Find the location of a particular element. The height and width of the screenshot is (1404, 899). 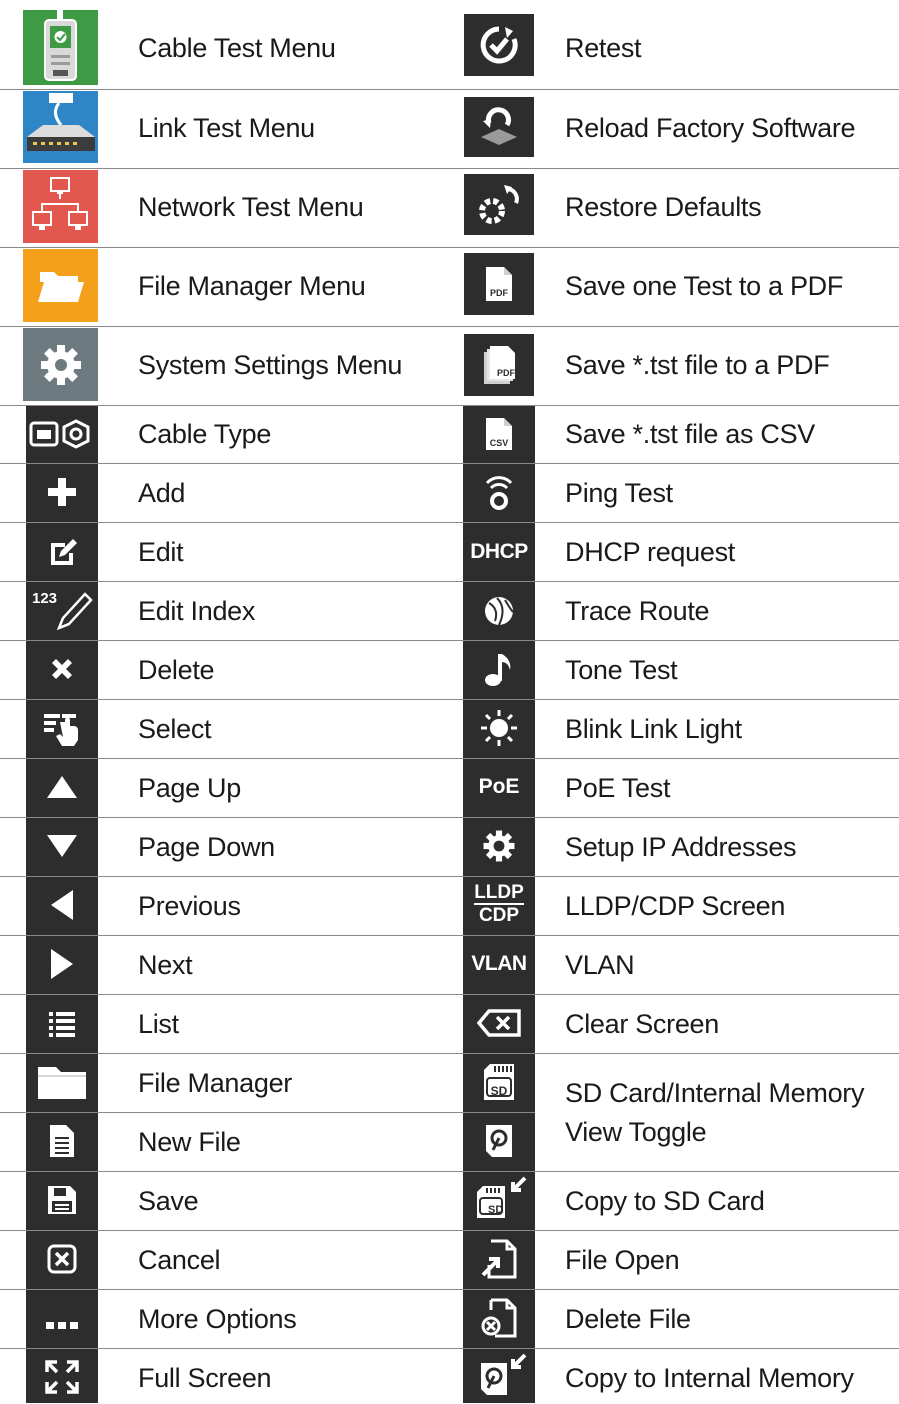

legend-label-line2: View Toggle is located at coordinates (636, 1131).